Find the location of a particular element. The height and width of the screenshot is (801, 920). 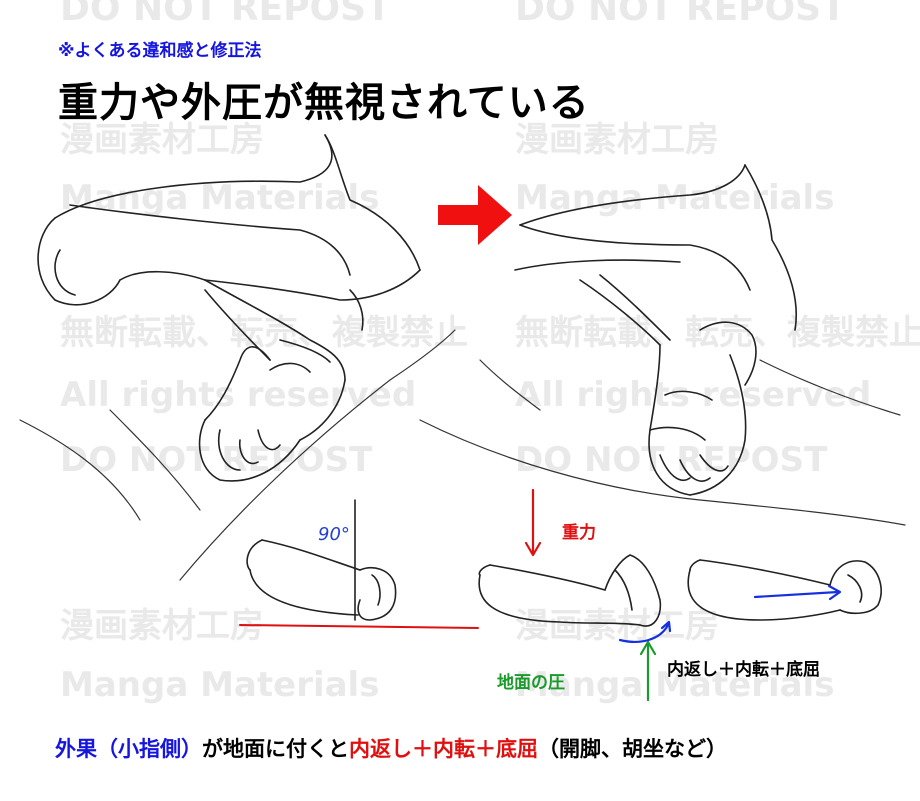

right-leg-sketch is located at coordinates (656, 330).